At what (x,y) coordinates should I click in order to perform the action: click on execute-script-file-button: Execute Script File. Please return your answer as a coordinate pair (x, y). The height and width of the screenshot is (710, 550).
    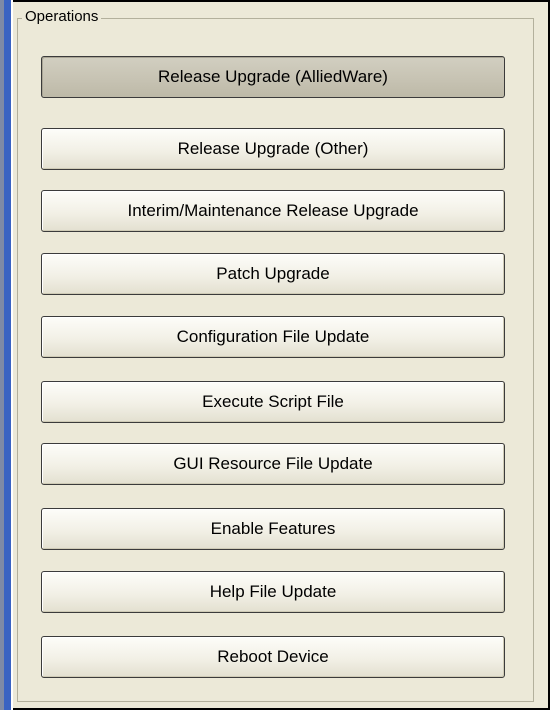
    Looking at the image, I should click on (273, 402).